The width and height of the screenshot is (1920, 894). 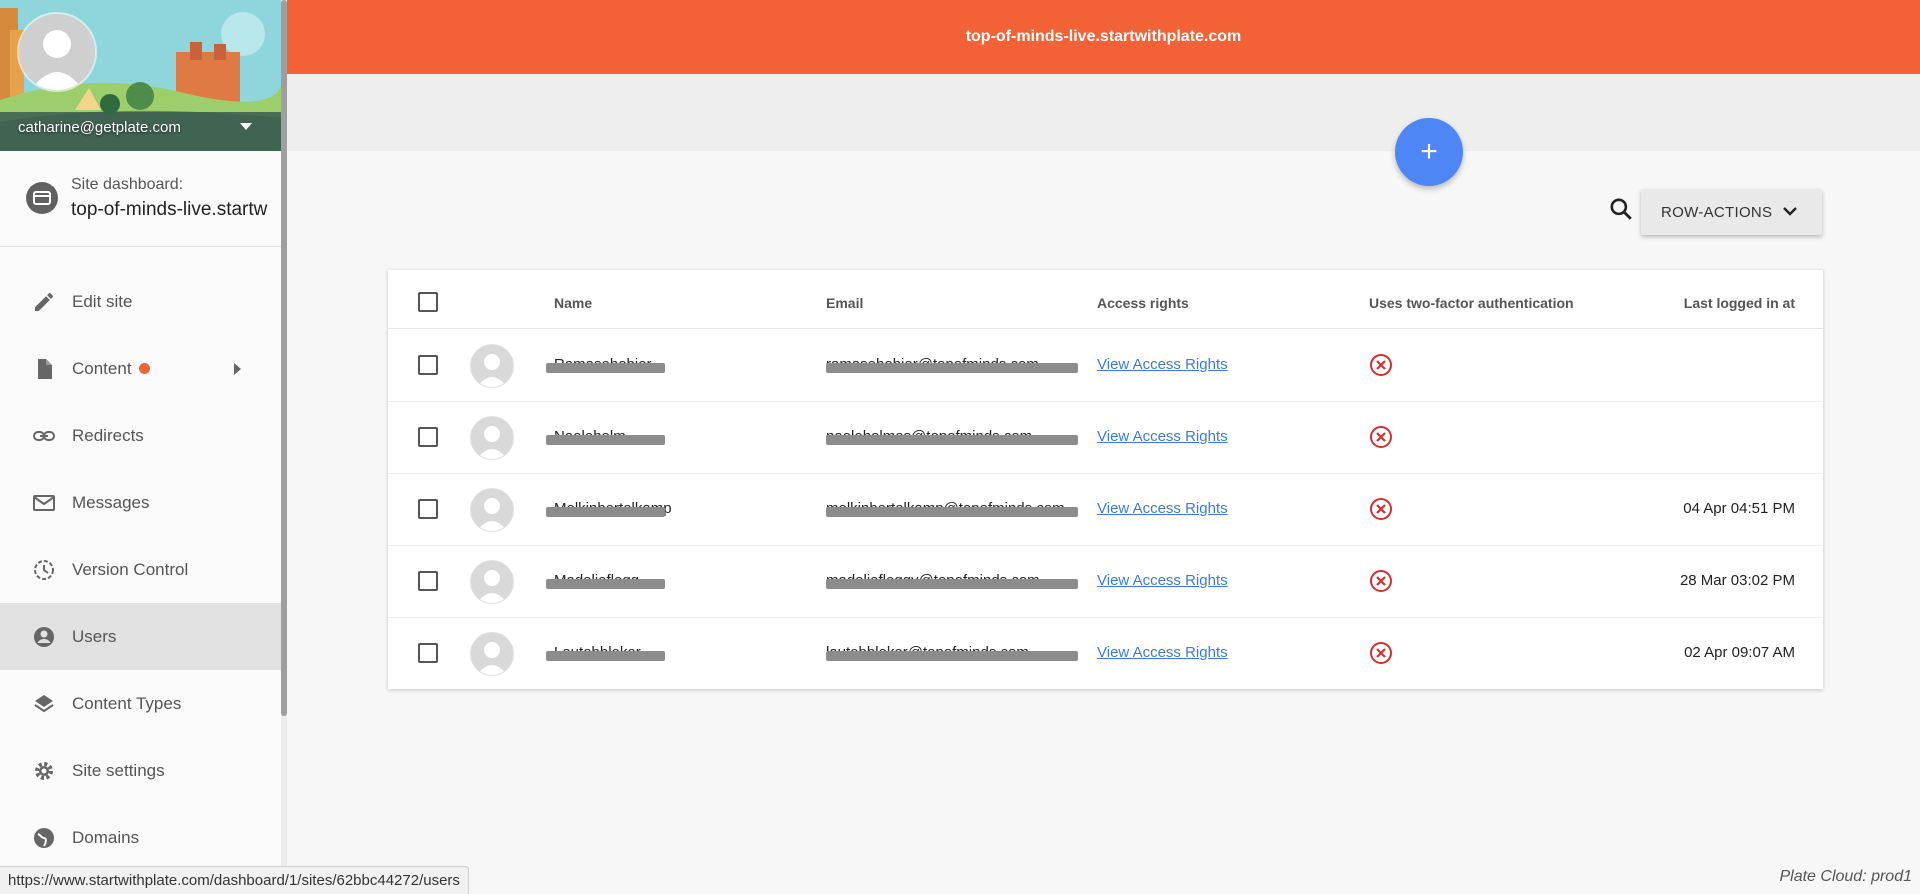 What do you see at coordinates (144, 368) in the screenshot?
I see `content-badge-dot` at bounding box center [144, 368].